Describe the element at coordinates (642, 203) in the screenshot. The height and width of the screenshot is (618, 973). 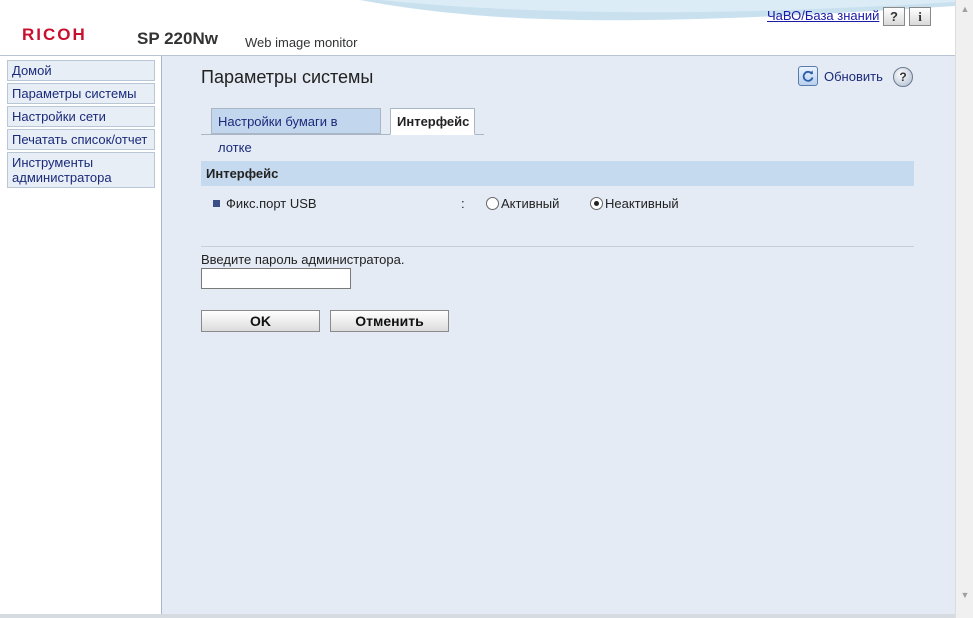
I see `radio-inactive-label: Неактивный` at that location.